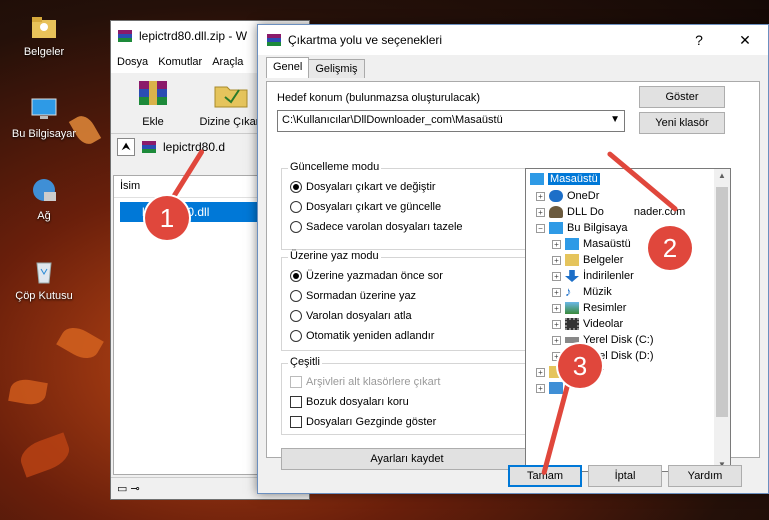 This screenshot has height=520, width=769. I want to click on dialog-tabs: Genel Gelişmiş, so click(315, 67).